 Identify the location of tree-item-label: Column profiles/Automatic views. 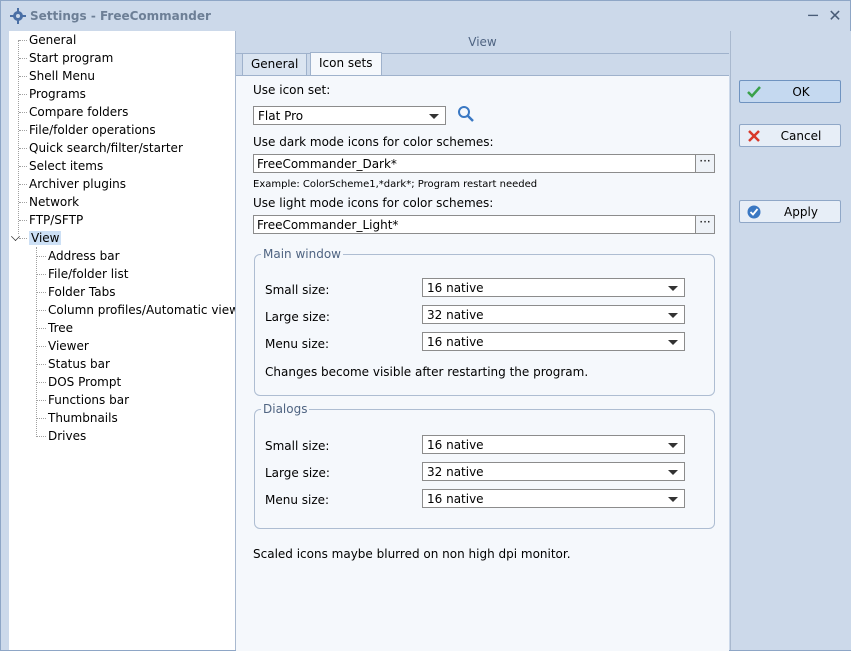
(142, 310).